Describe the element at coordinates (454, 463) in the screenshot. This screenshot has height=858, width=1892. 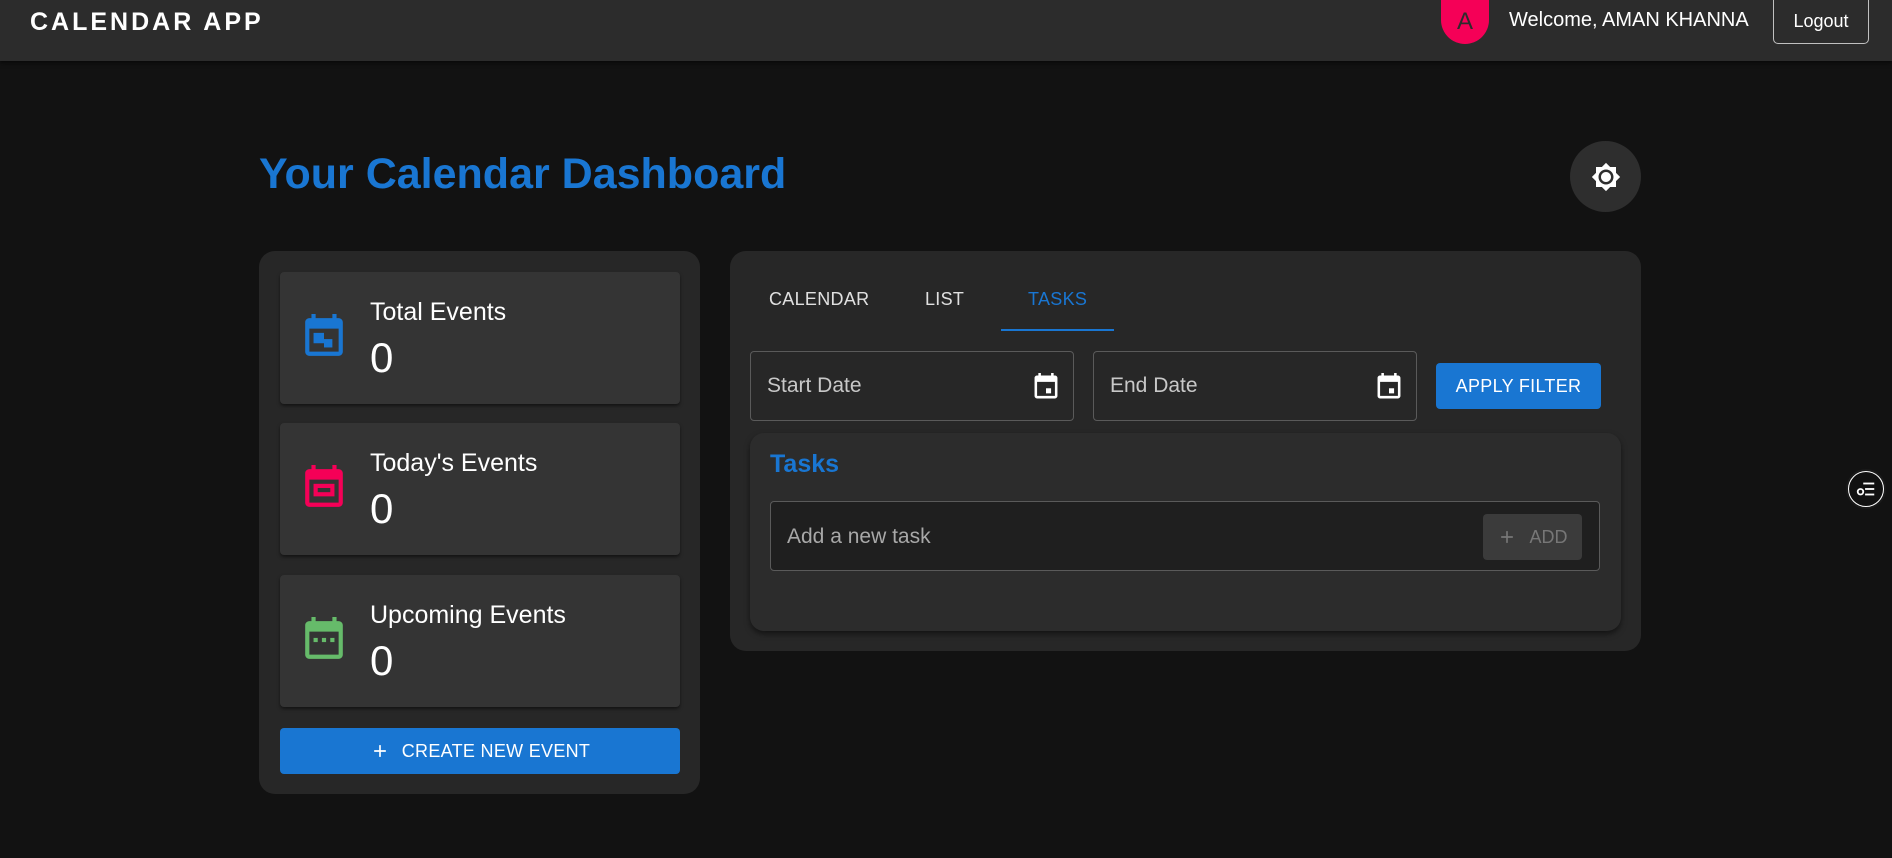
I see `stat-label: Today's Events` at that location.